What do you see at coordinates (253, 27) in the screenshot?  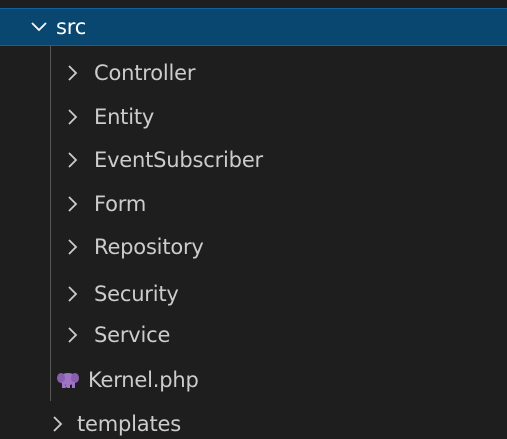 I see `tree-item-src: src` at bounding box center [253, 27].